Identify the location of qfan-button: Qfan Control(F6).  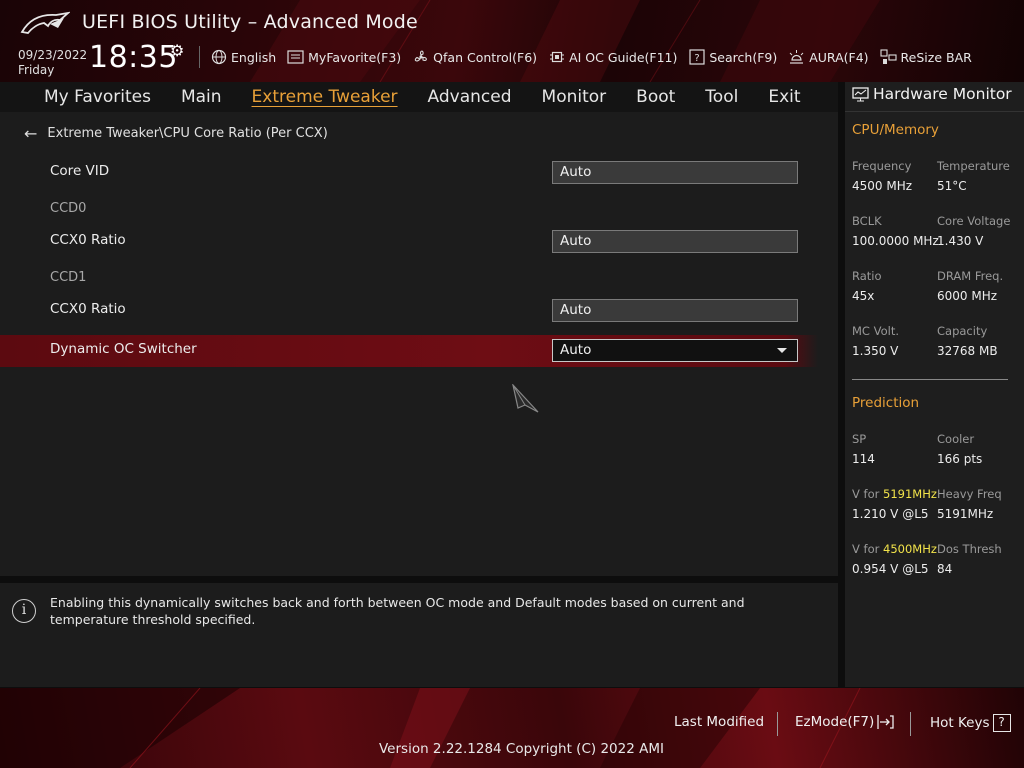
(474, 57).